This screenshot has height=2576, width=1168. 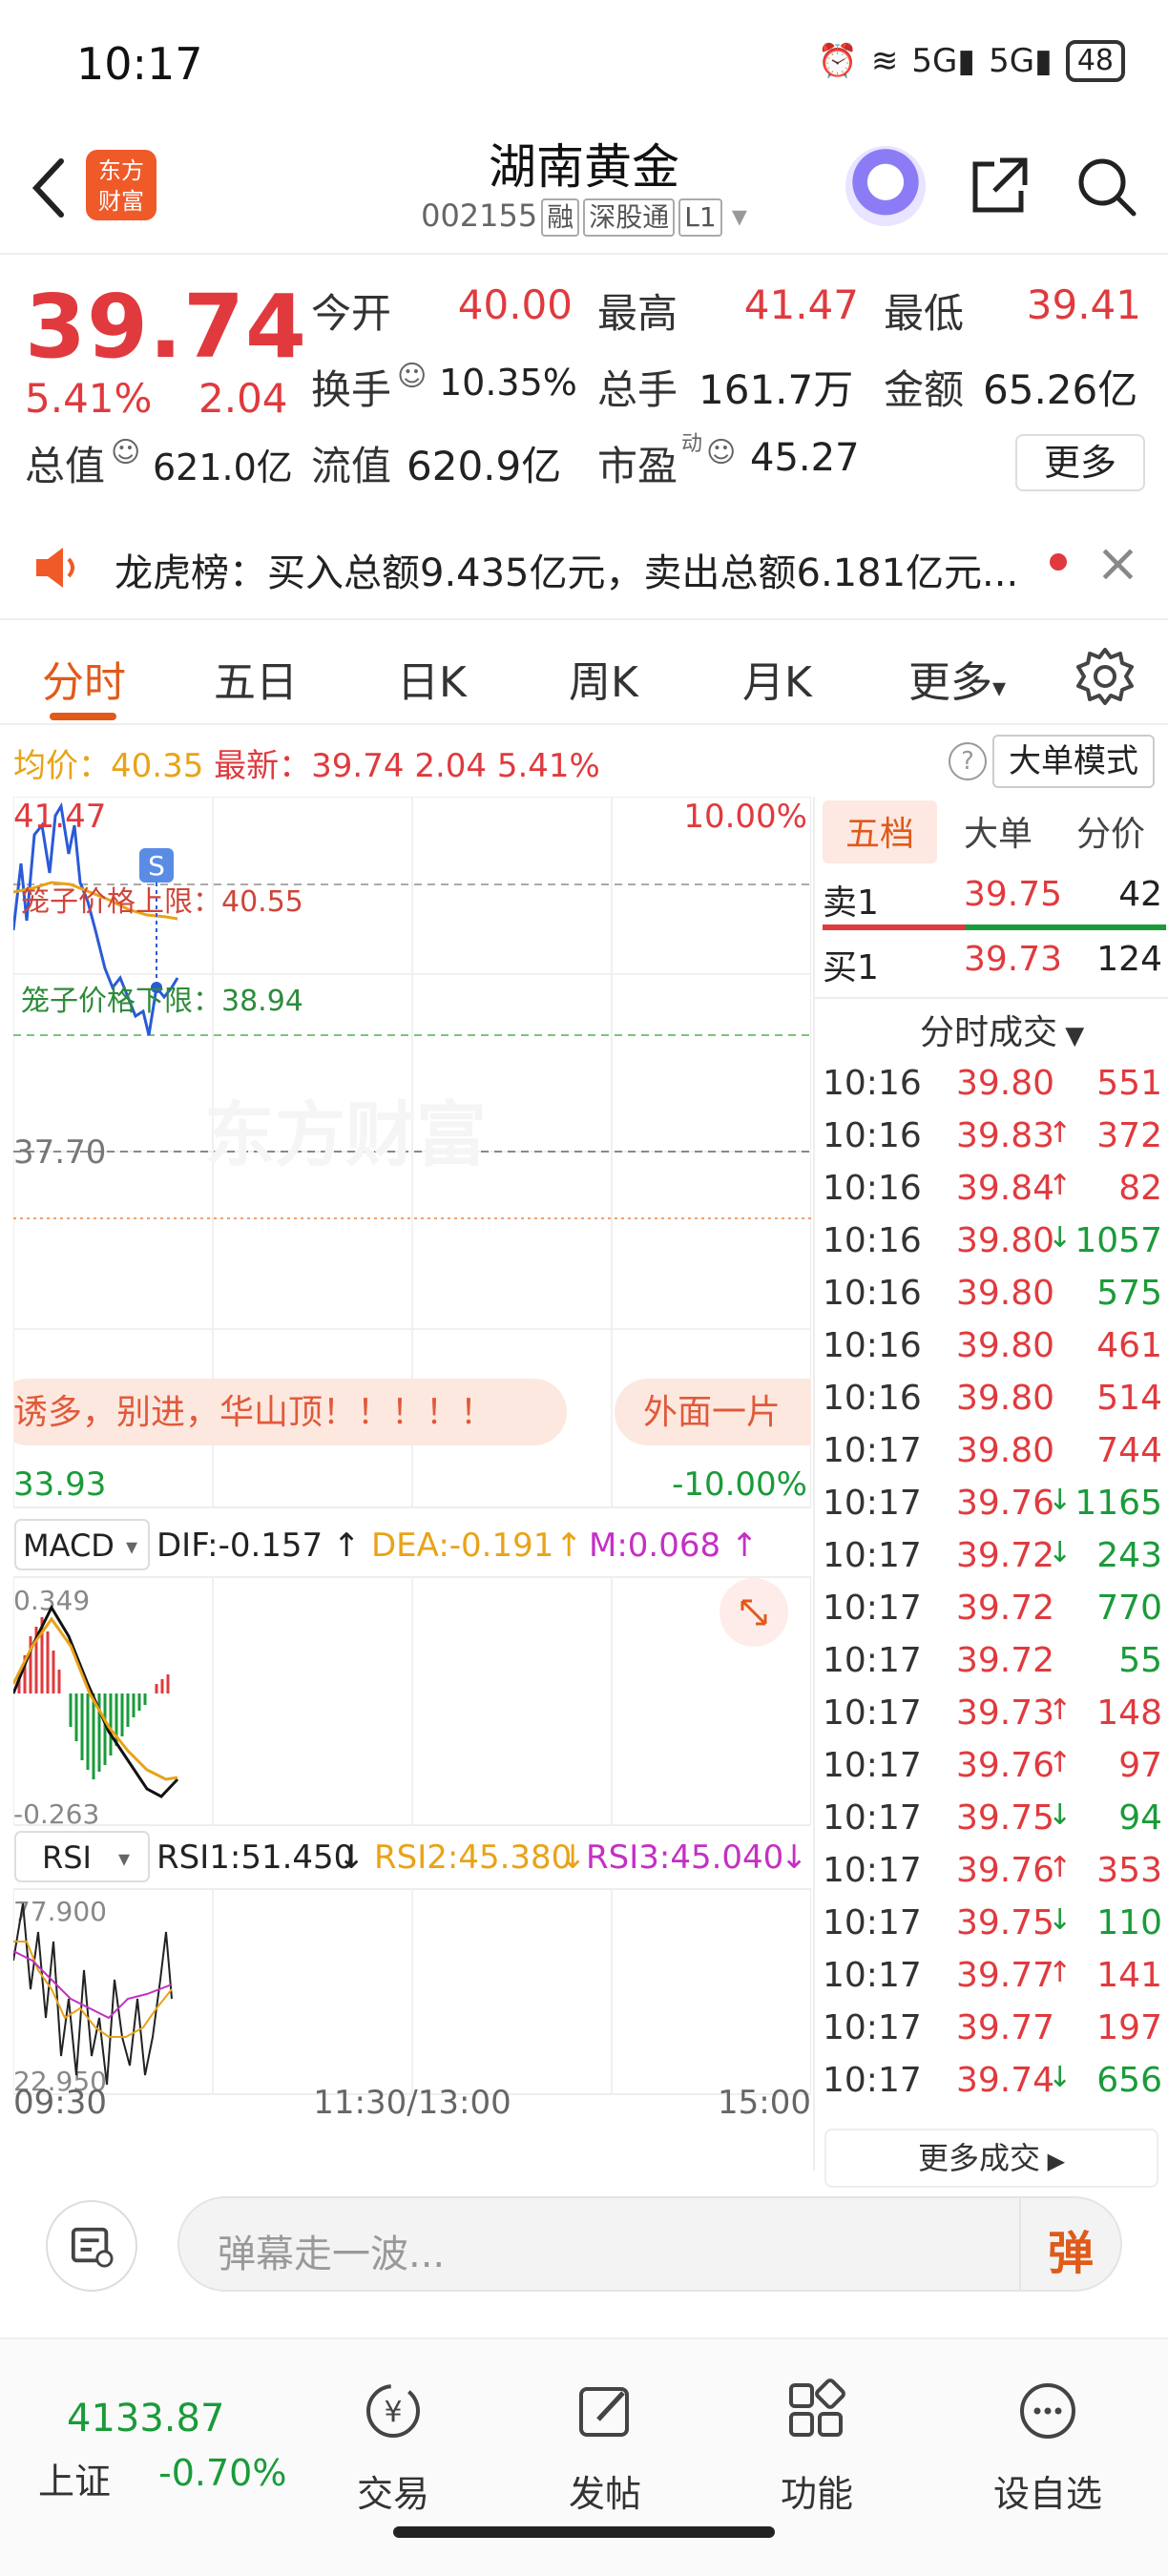 I want to click on trade-volume: 514, so click(x=1129, y=1398).